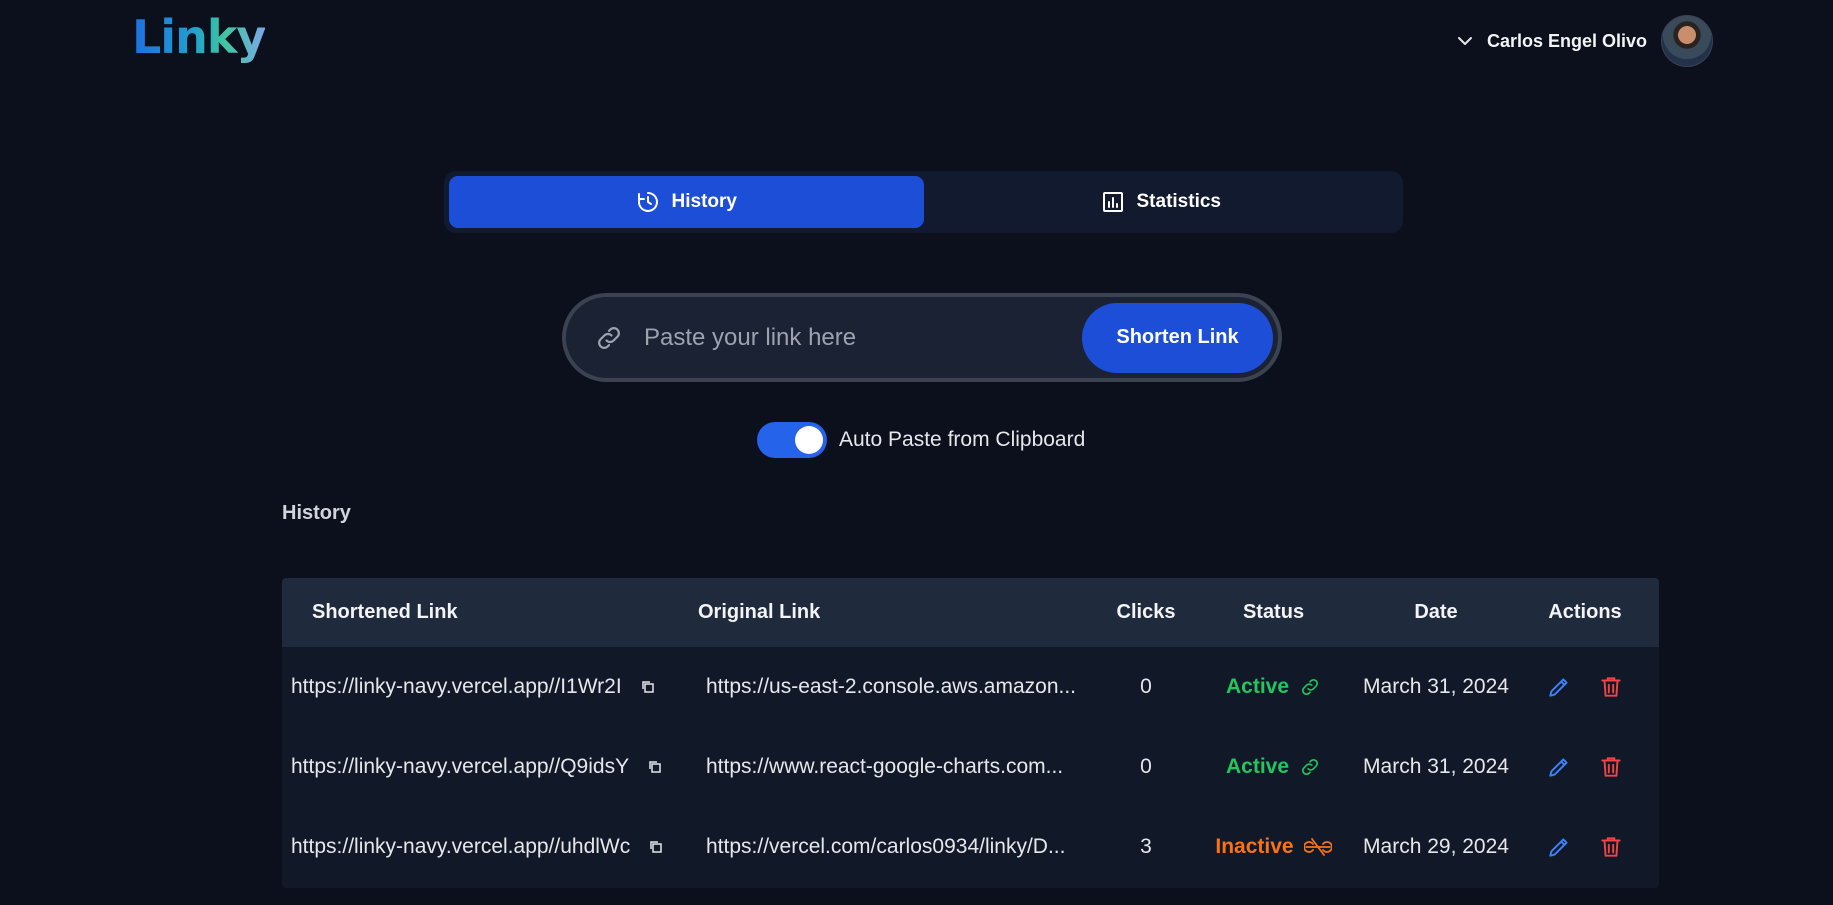 The width and height of the screenshot is (1833, 905). What do you see at coordinates (1436, 612) in the screenshot?
I see `col-date: Date` at bounding box center [1436, 612].